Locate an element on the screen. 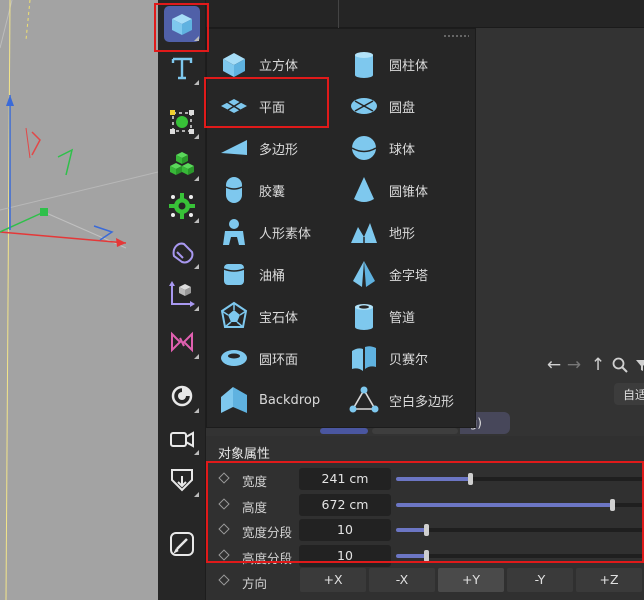 Image resolution: width=644 pixels, height=600 pixels. menu-item-polygon: 多边形 is located at coordinates (258, 148).